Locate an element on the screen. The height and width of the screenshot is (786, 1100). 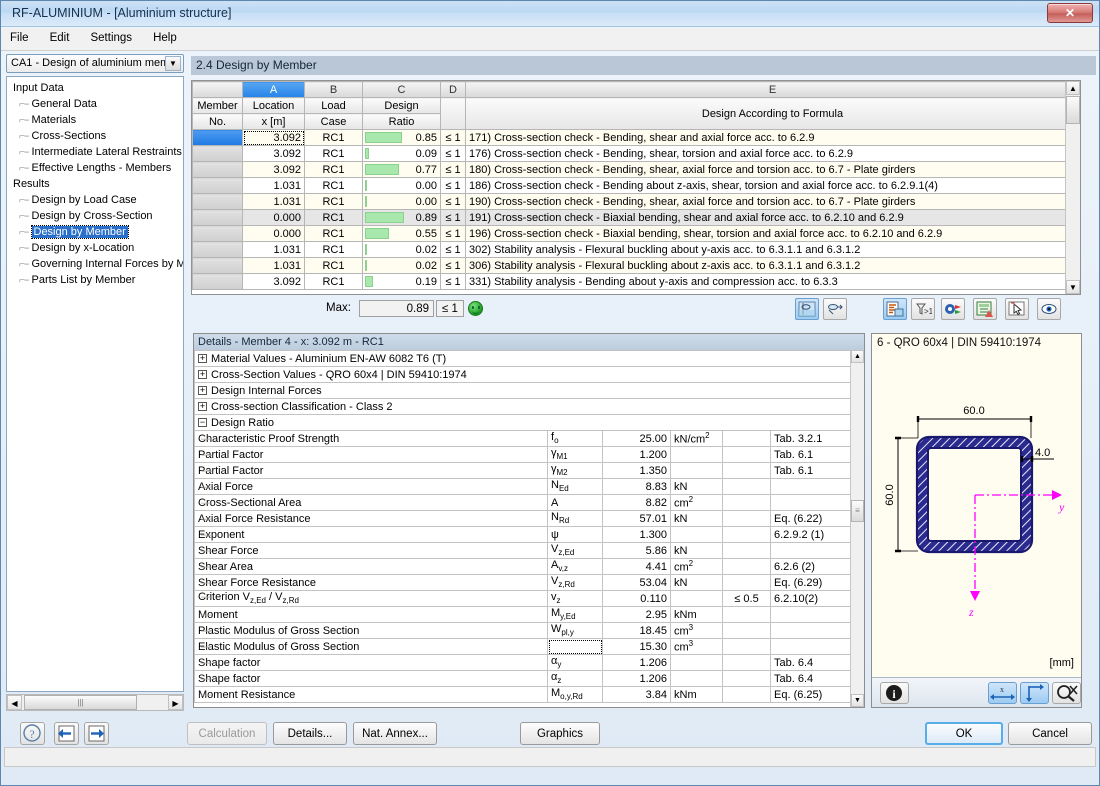
details-group-cell: + Cross-section Classification - Class 2 is located at coordinates (523, 406).